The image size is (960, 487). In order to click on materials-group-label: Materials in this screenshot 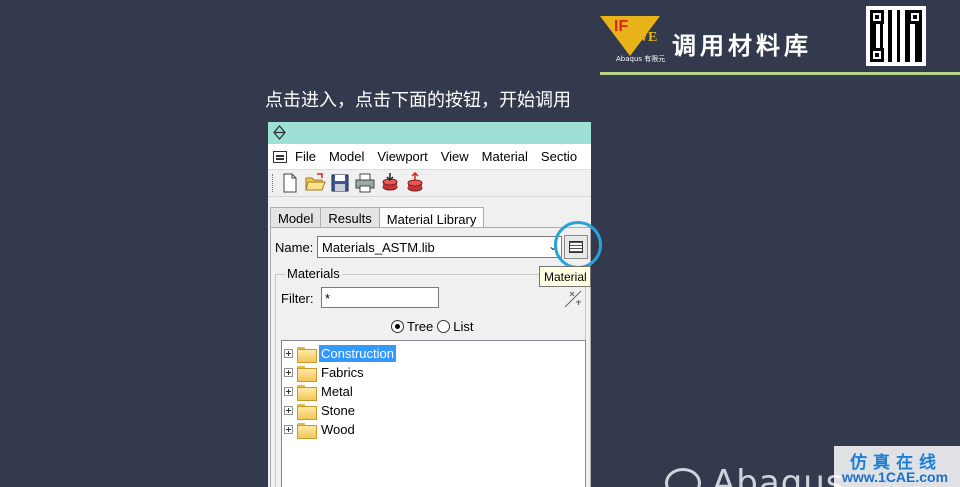, I will do `click(313, 273)`.